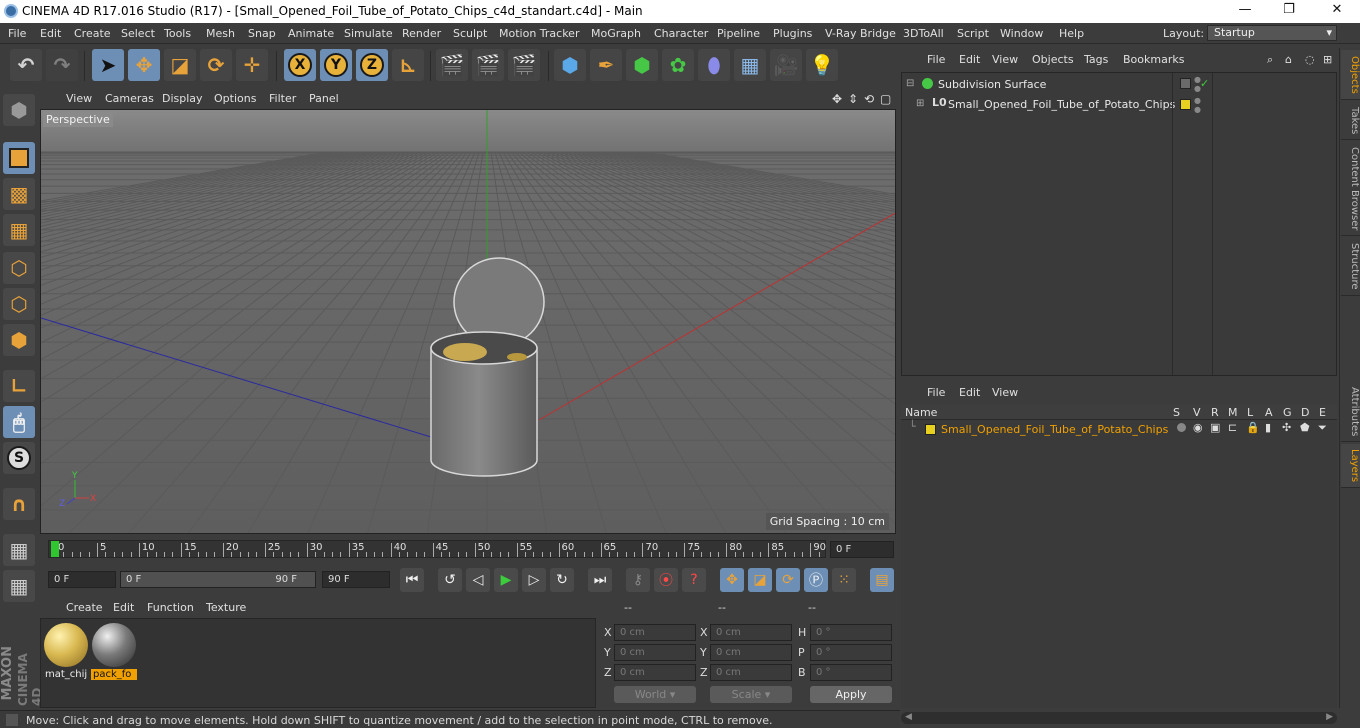 This screenshot has height=728, width=1360. Describe the element at coordinates (421, 33) in the screenshot. I see `menu-render: Render` at that location.